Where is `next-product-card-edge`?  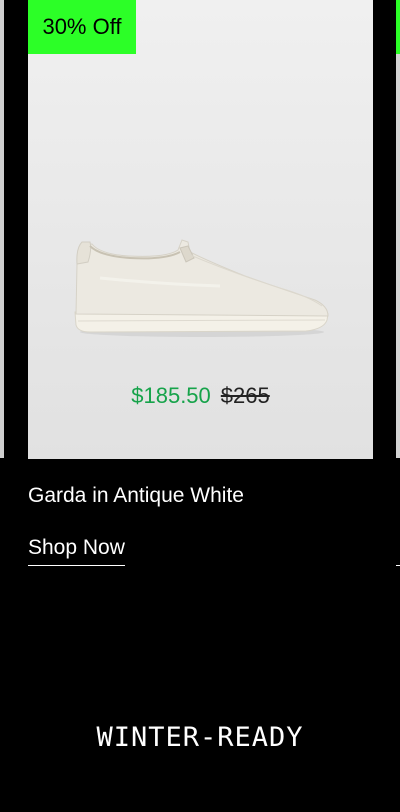 next-product-card-edge is located at coordinates (398, 229).